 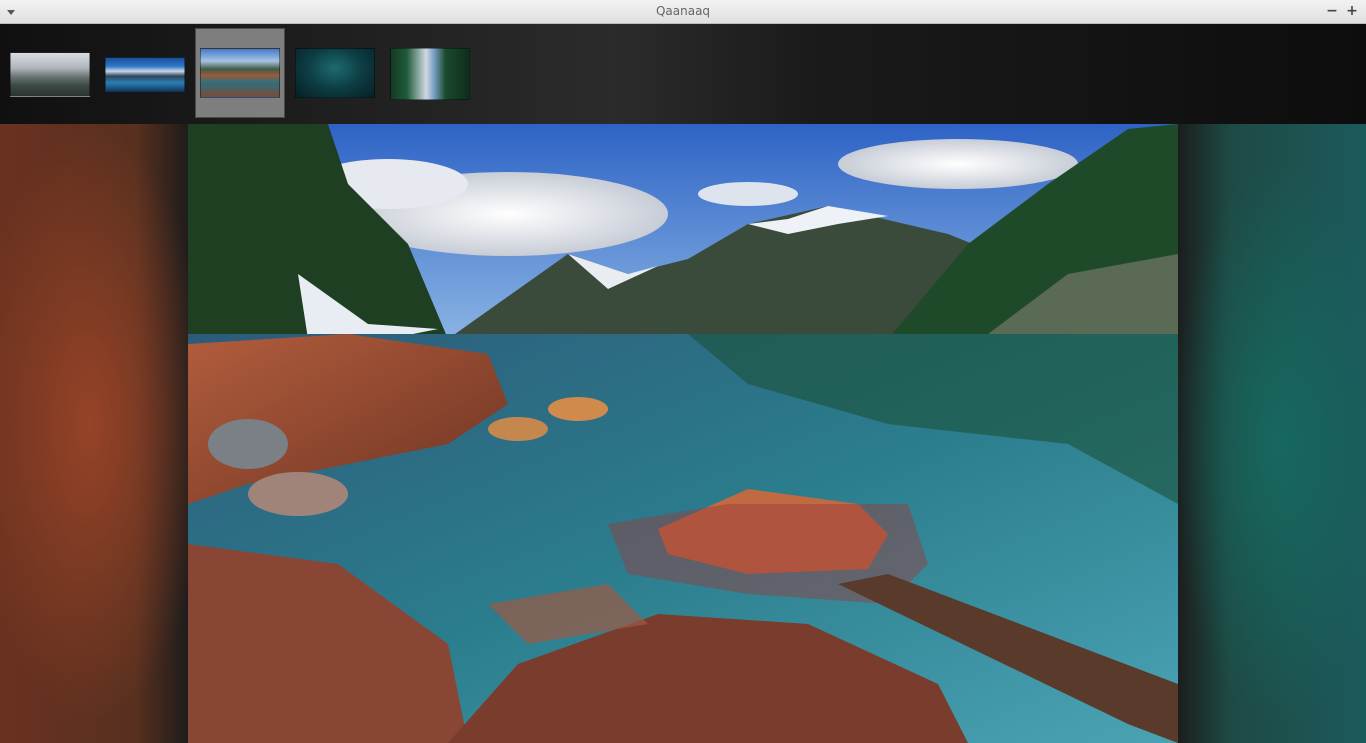 I want to click on maximize-button: +, so click(x=1352, y=11).